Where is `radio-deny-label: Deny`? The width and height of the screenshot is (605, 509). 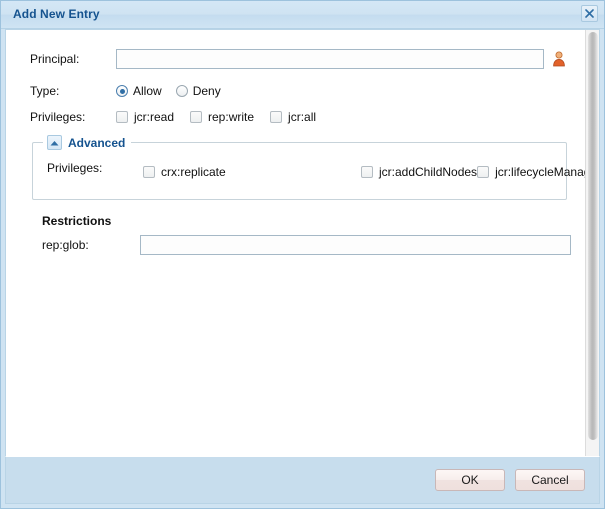 radio-deny-label: Deny is located at coordinates (206, 91).